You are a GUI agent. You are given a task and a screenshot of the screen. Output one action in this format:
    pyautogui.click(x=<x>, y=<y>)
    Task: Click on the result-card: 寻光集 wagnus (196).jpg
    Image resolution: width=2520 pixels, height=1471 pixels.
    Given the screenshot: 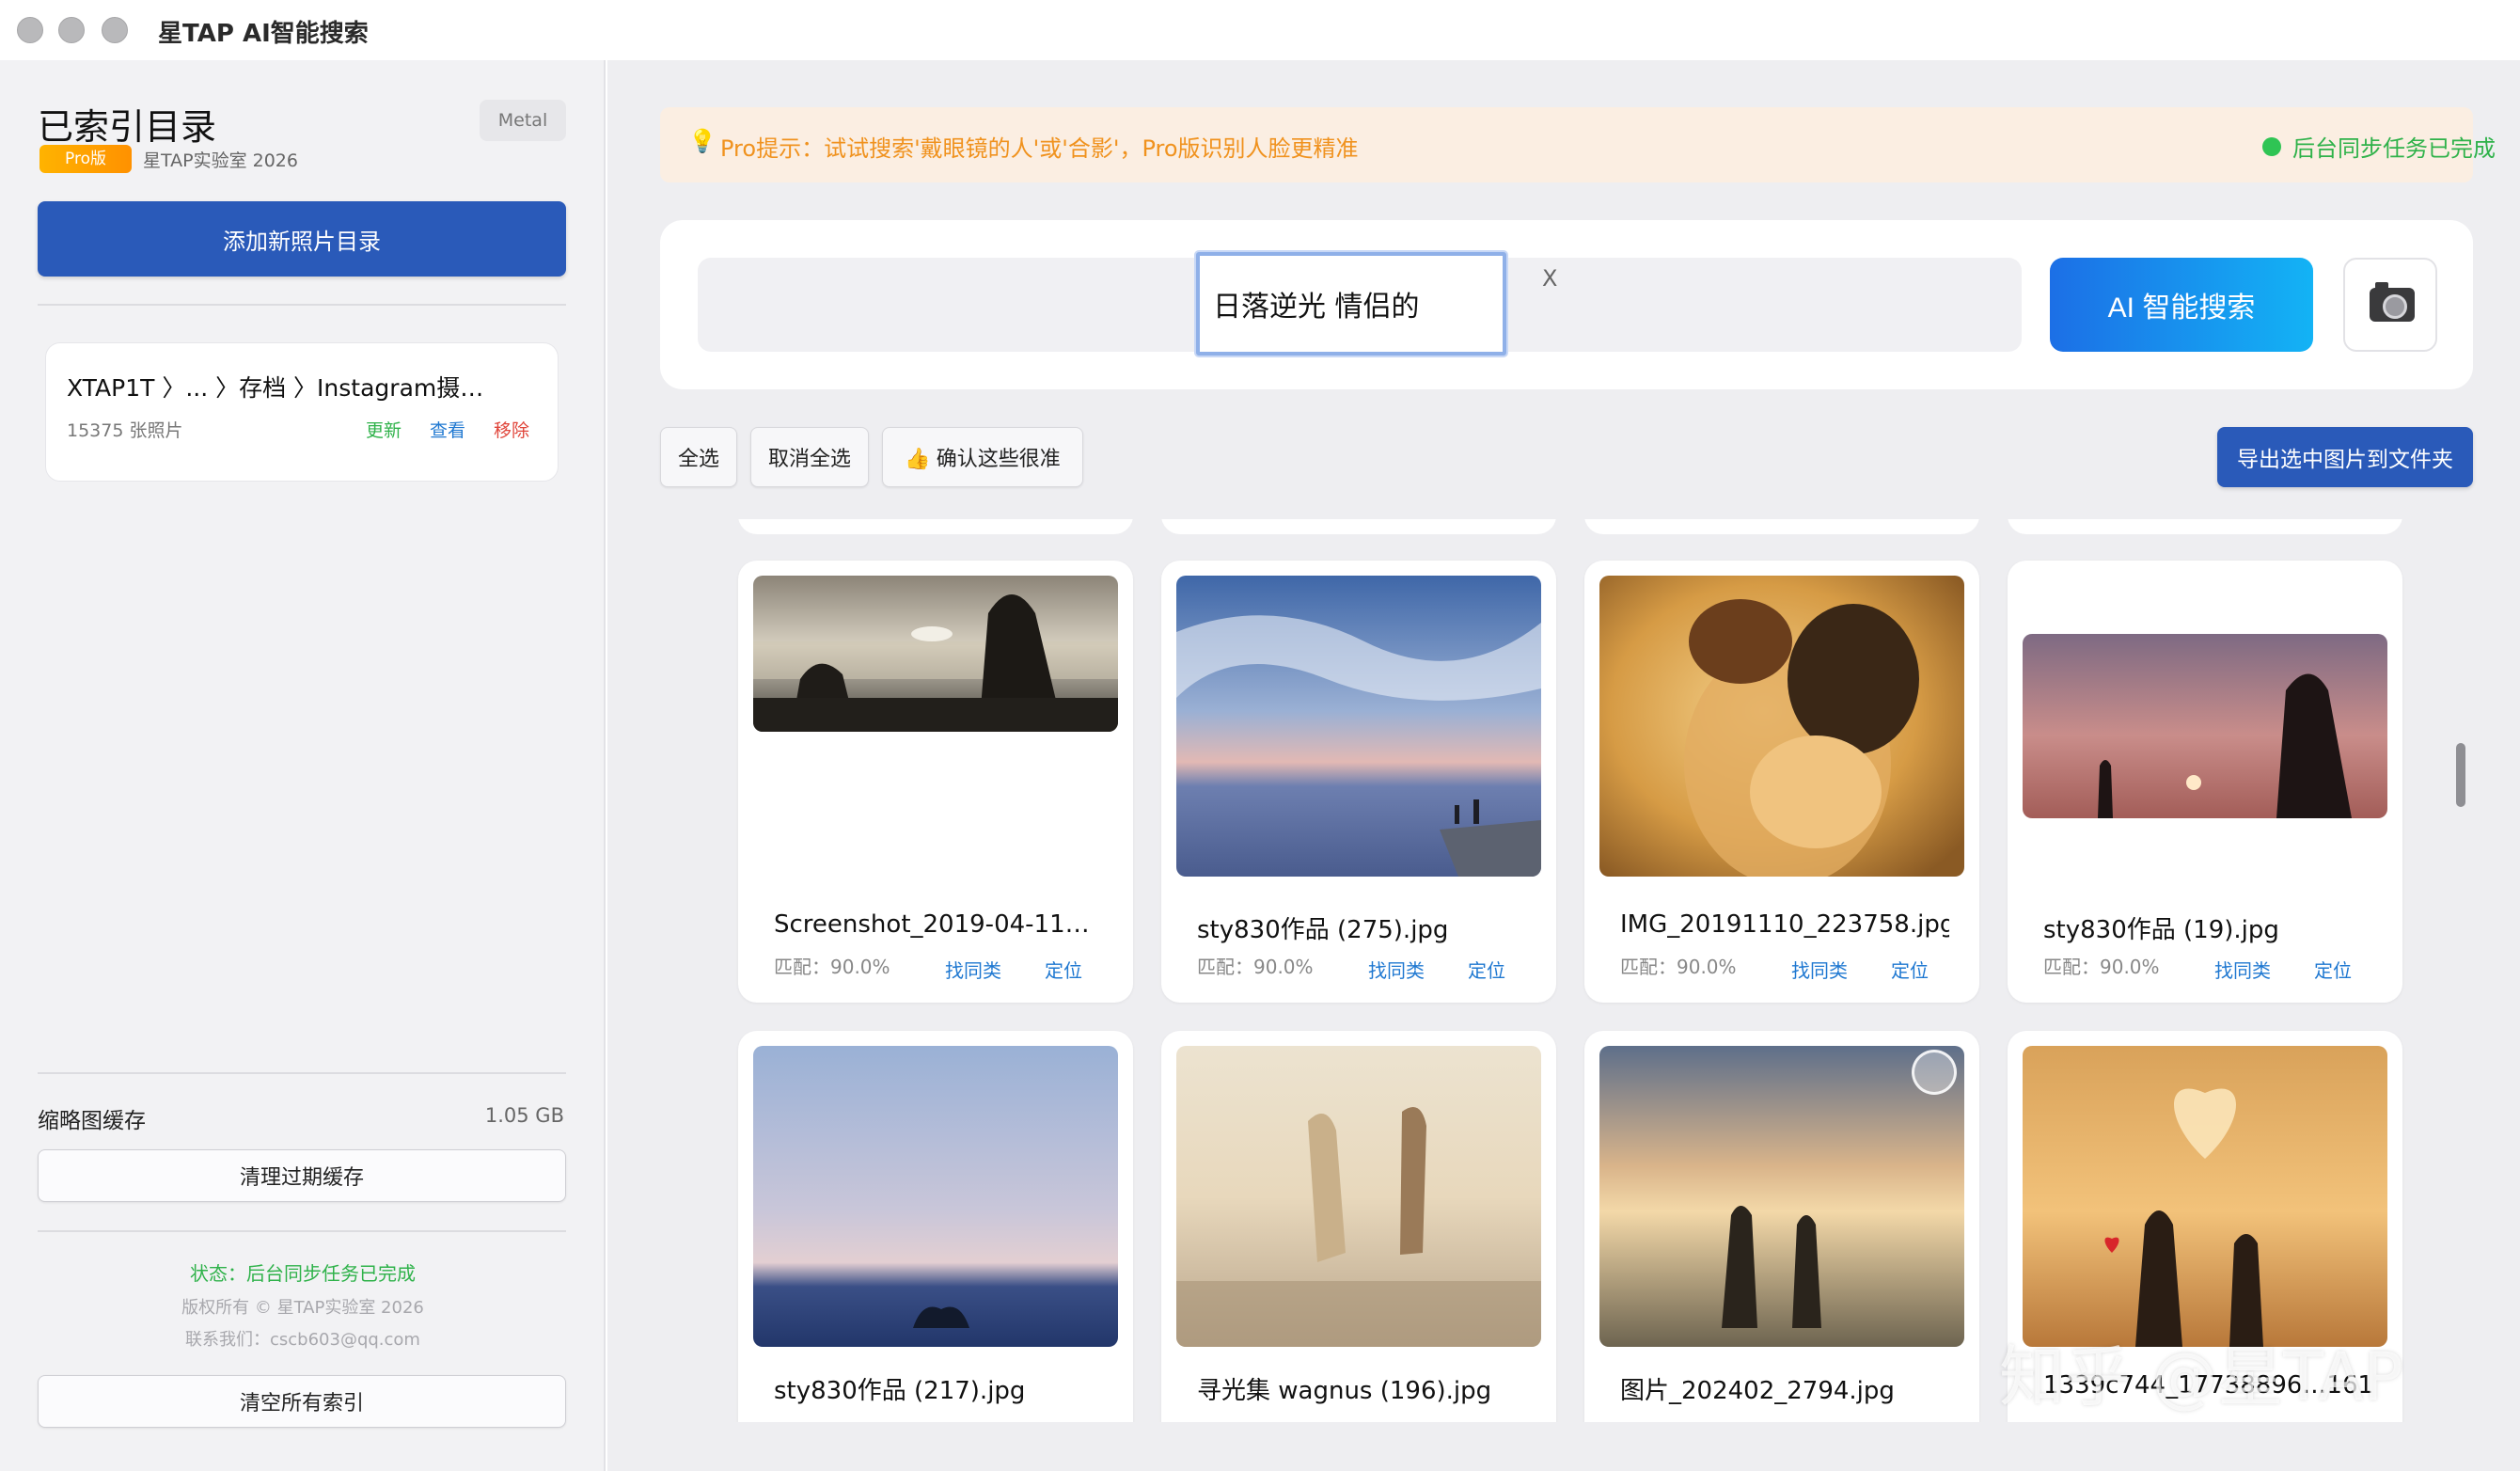 What is the action you would take?
    pyautogui.click(x=1358, y=1226)
    